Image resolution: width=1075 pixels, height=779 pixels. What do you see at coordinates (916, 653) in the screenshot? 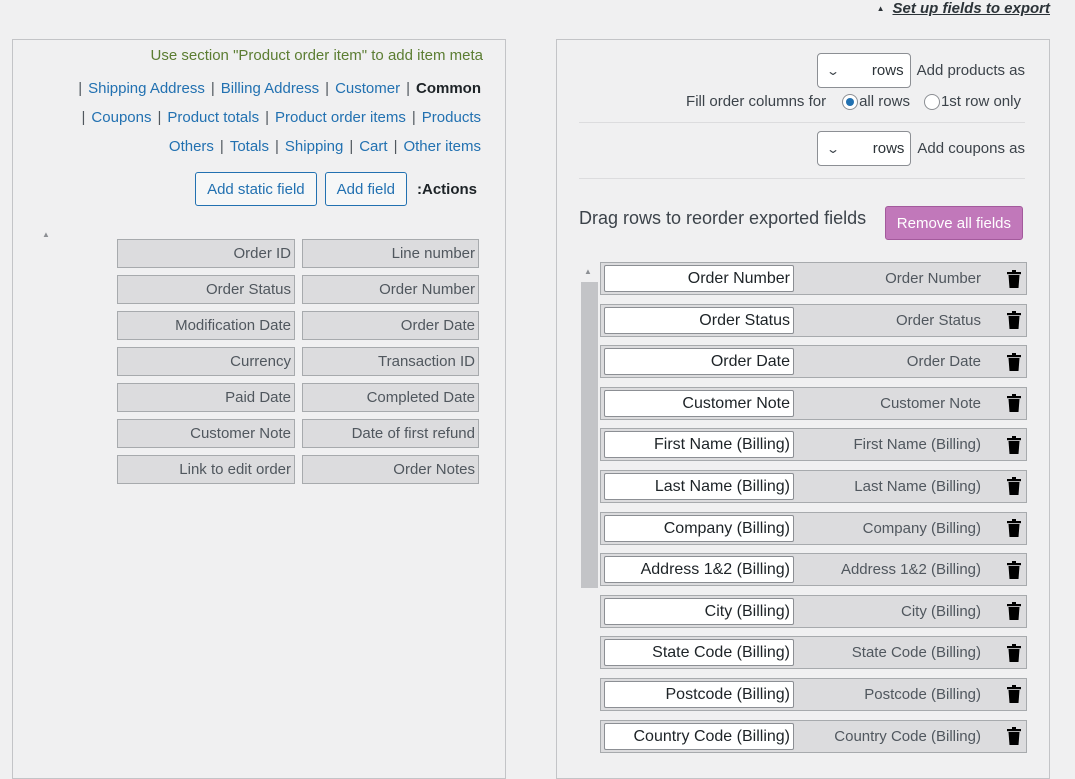
I see `export-field-key-label: State Code (Billing)` at bounding box center [916, 653].